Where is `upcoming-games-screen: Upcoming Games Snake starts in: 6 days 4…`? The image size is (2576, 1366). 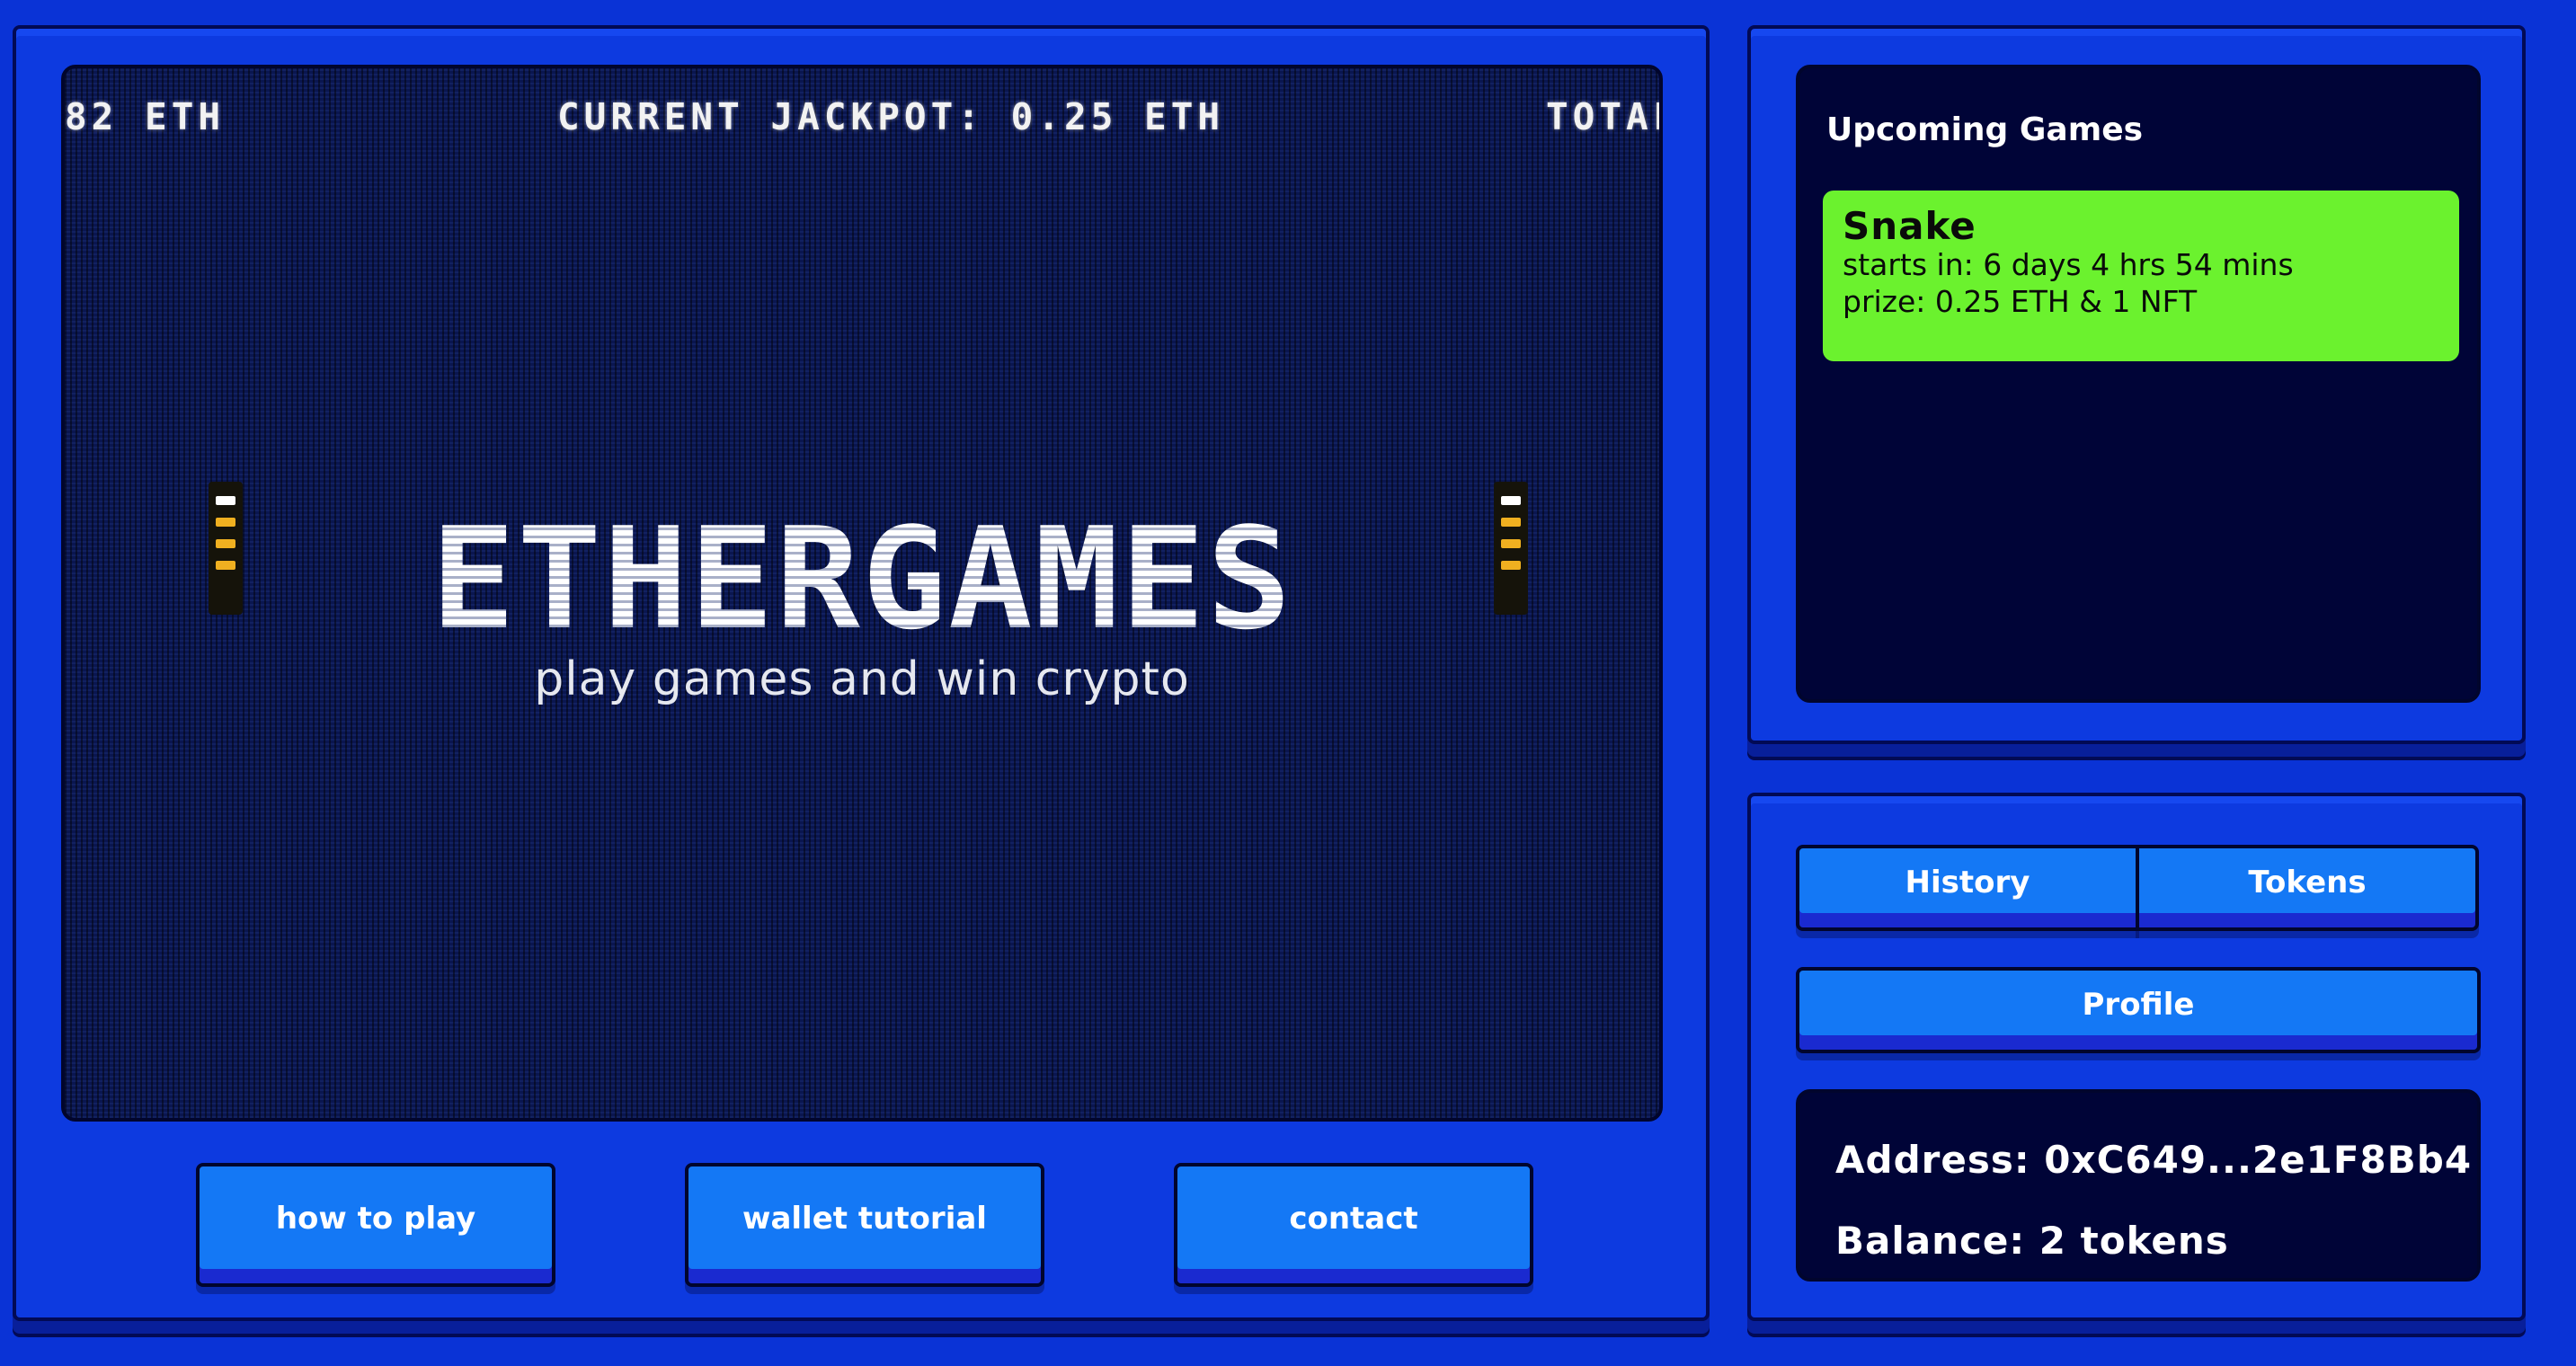
upcoming-games-screen: Upcoming Games Snake starts in: 6 days 4… is located at coordinates (2138, 384).